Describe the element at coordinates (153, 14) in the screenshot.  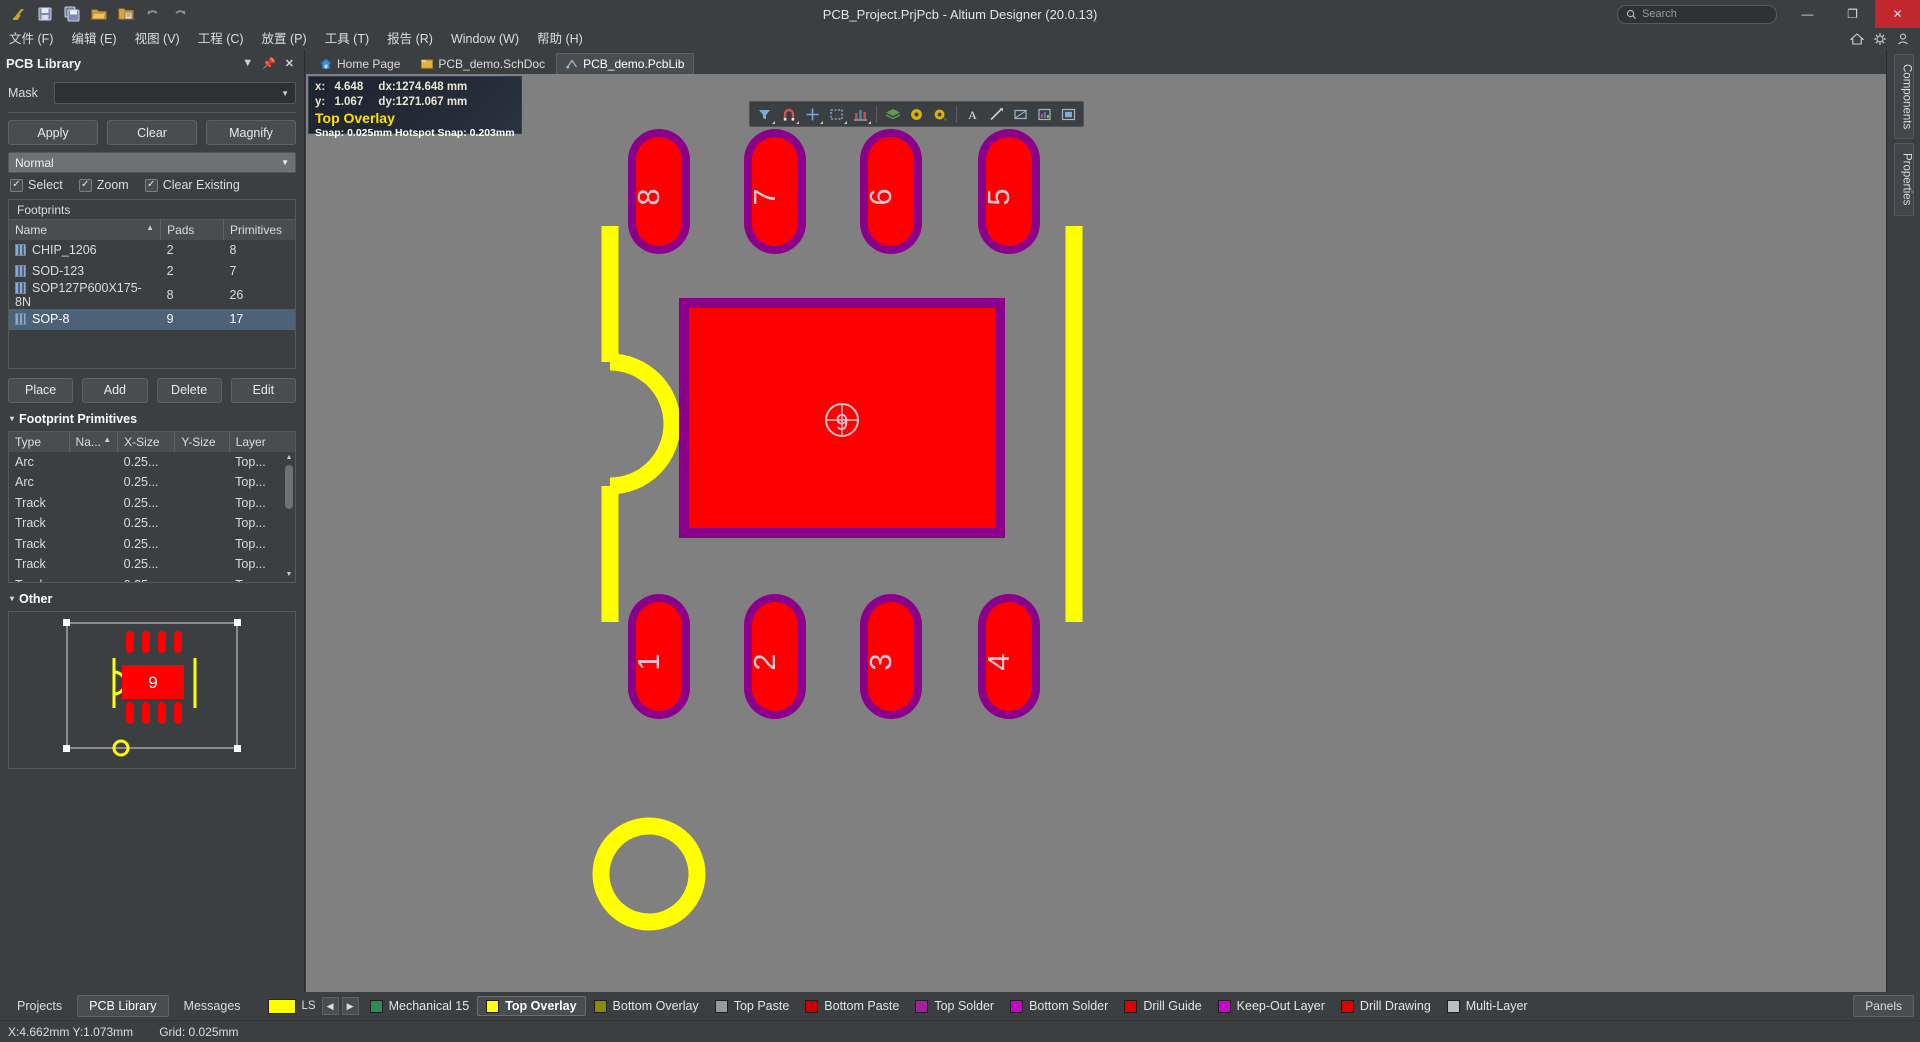
I see `undo-icon` at that location.